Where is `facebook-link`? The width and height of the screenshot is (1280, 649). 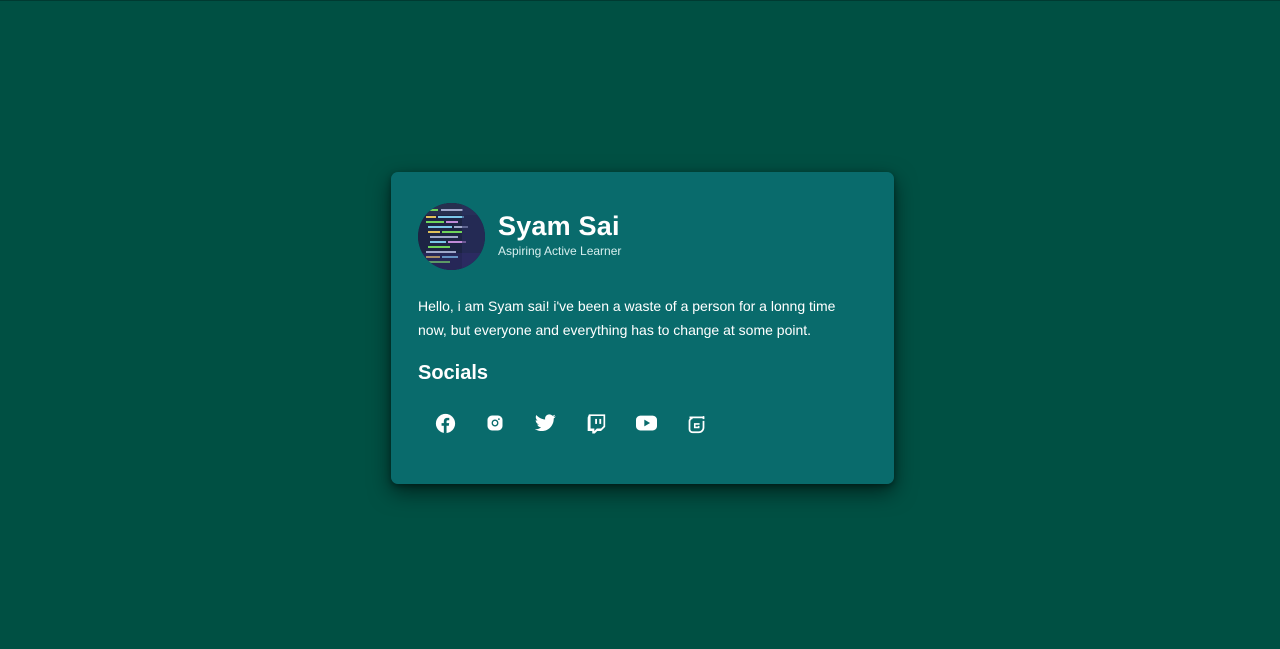 facebook-link is located at coordinates (445, 423).